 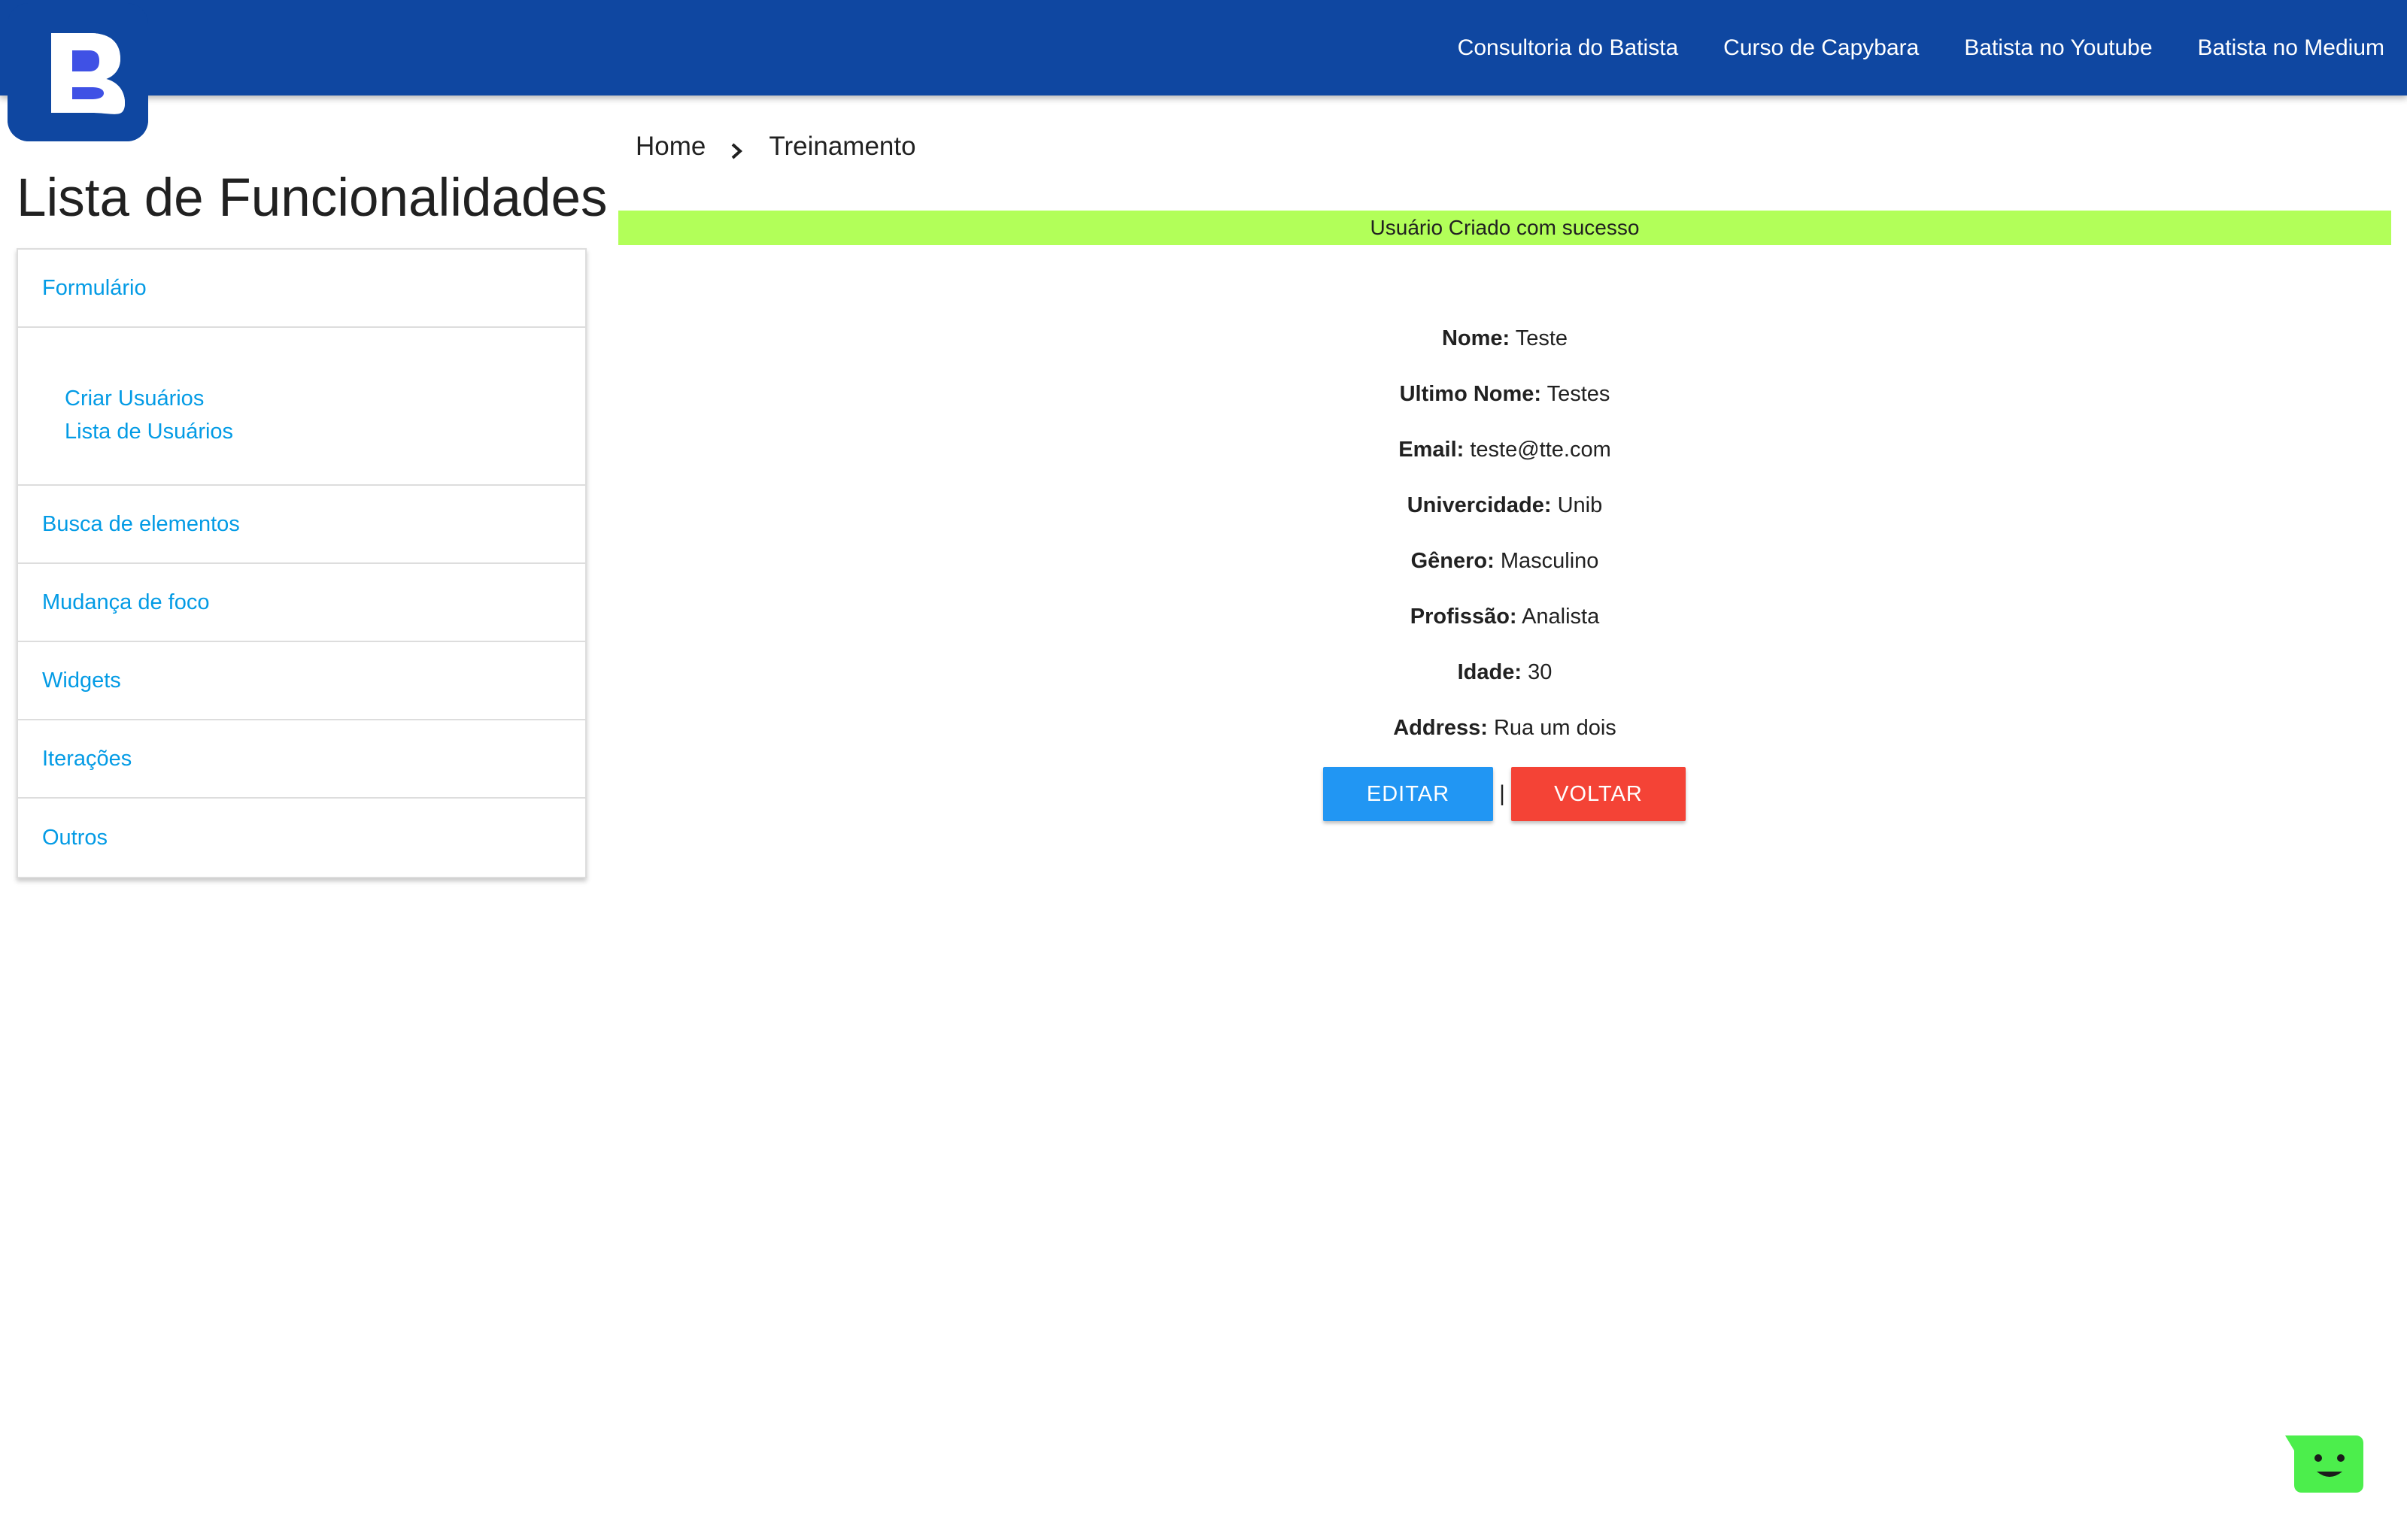 I want to click on logo-b-icon, so click(x=78, y=72).